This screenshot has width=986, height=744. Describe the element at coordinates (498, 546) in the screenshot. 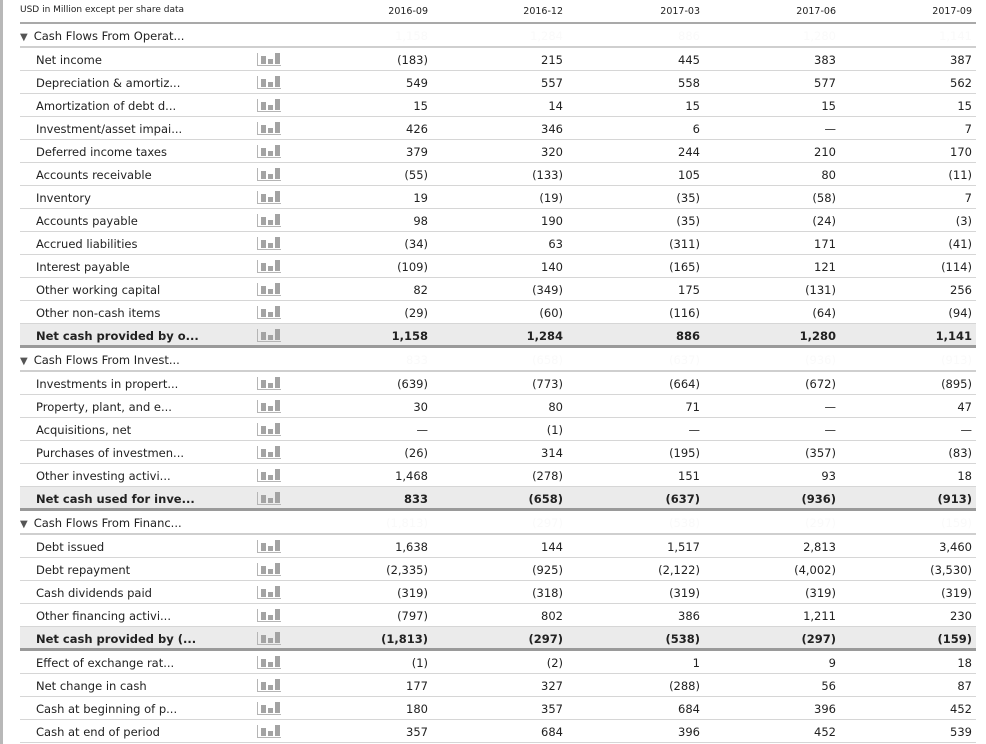

I see `table-row: Debt issued 1,638 144 1,517 2,813 3,460` at that location.